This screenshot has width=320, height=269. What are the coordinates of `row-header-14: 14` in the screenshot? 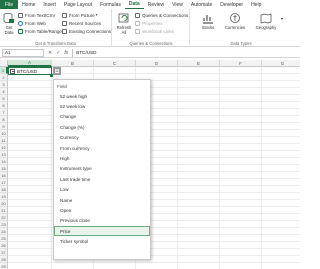 It's located at (4, 161).